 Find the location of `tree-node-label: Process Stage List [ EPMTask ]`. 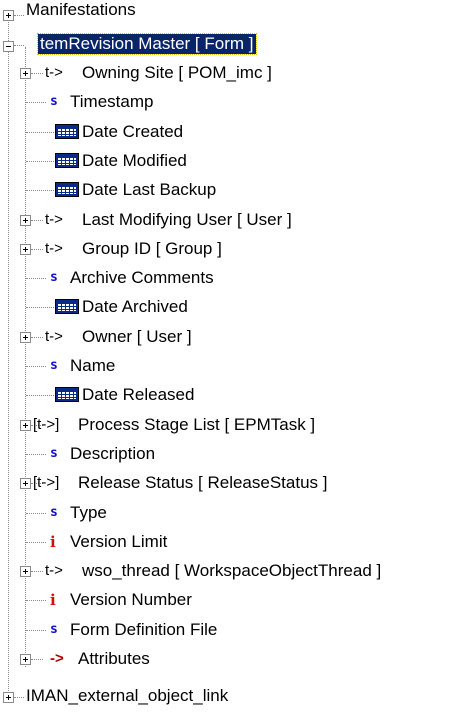

tree-node-label: Process Stage List [ EPMTask ] is located at coordinates (197, 424).